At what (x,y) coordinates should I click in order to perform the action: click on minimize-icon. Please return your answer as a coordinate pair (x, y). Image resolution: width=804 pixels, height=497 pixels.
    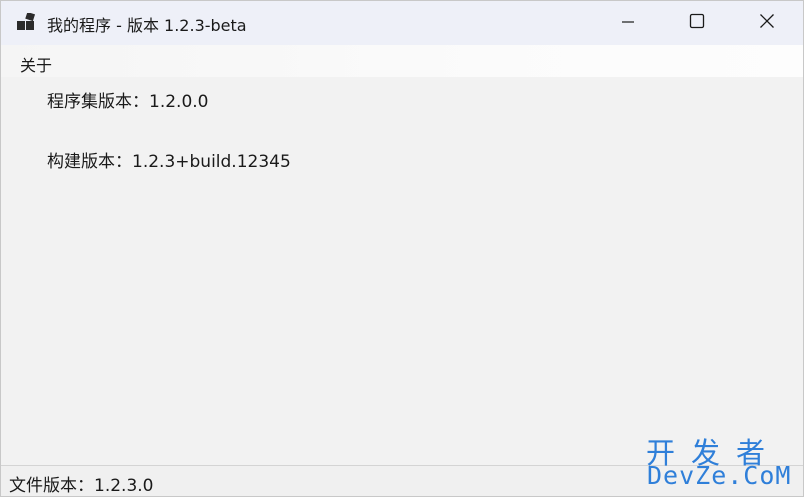
    Looking at the image, I should click on (628, 23).